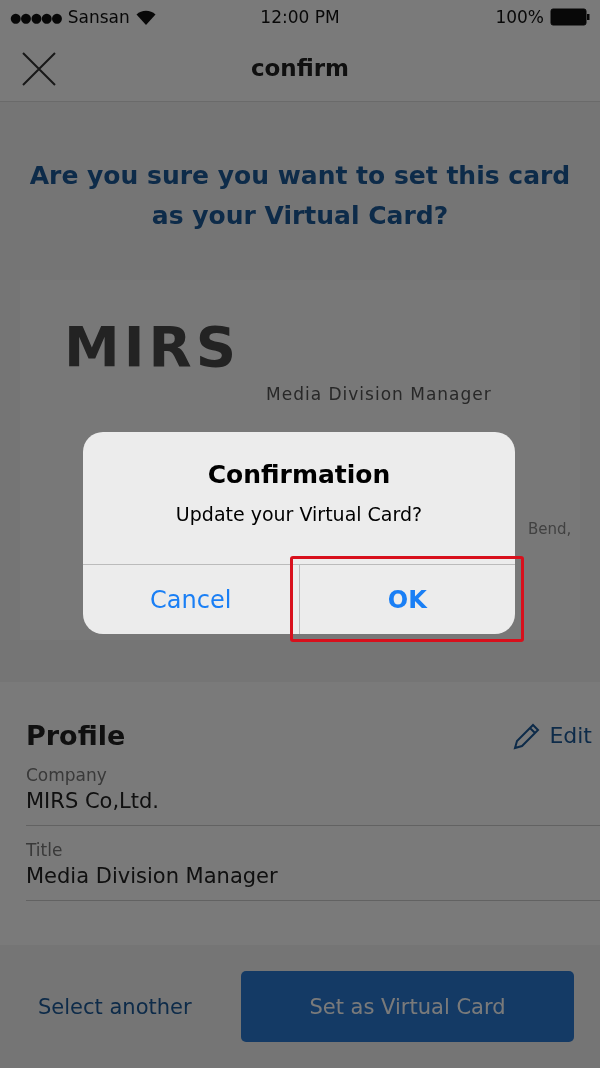 The width and height of the screenshot is (600, 1068). What do you see at coordinates (191, 599) in the screenshot?
I see `dialog-button: Cancel` at bounding box center [191, 599].